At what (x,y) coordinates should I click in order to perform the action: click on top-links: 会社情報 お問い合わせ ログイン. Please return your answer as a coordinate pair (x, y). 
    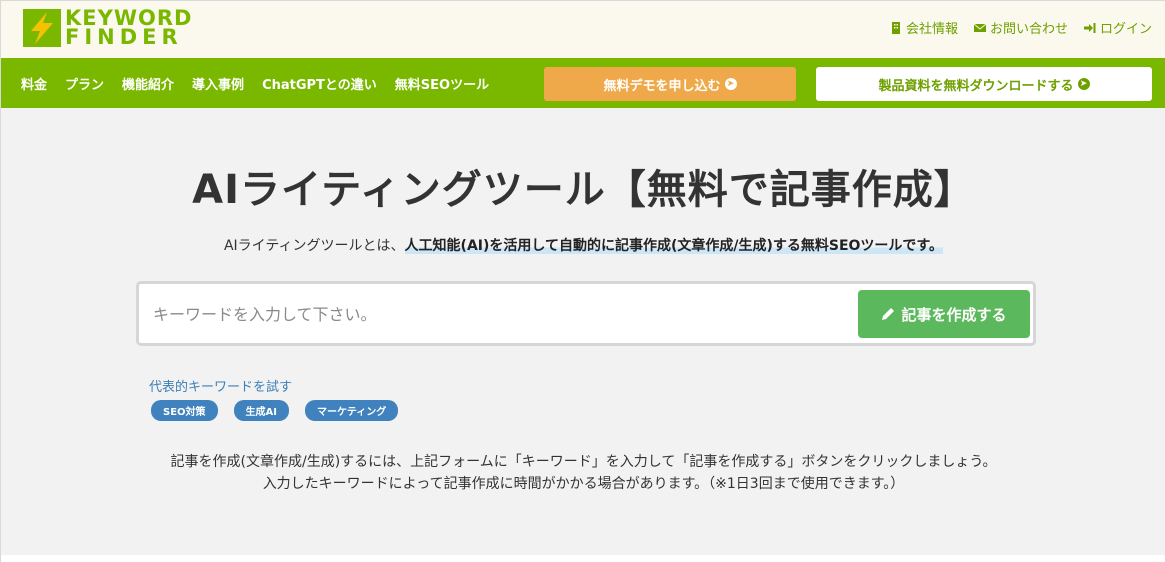
    Looking at the image, I should click on (1021, 27).